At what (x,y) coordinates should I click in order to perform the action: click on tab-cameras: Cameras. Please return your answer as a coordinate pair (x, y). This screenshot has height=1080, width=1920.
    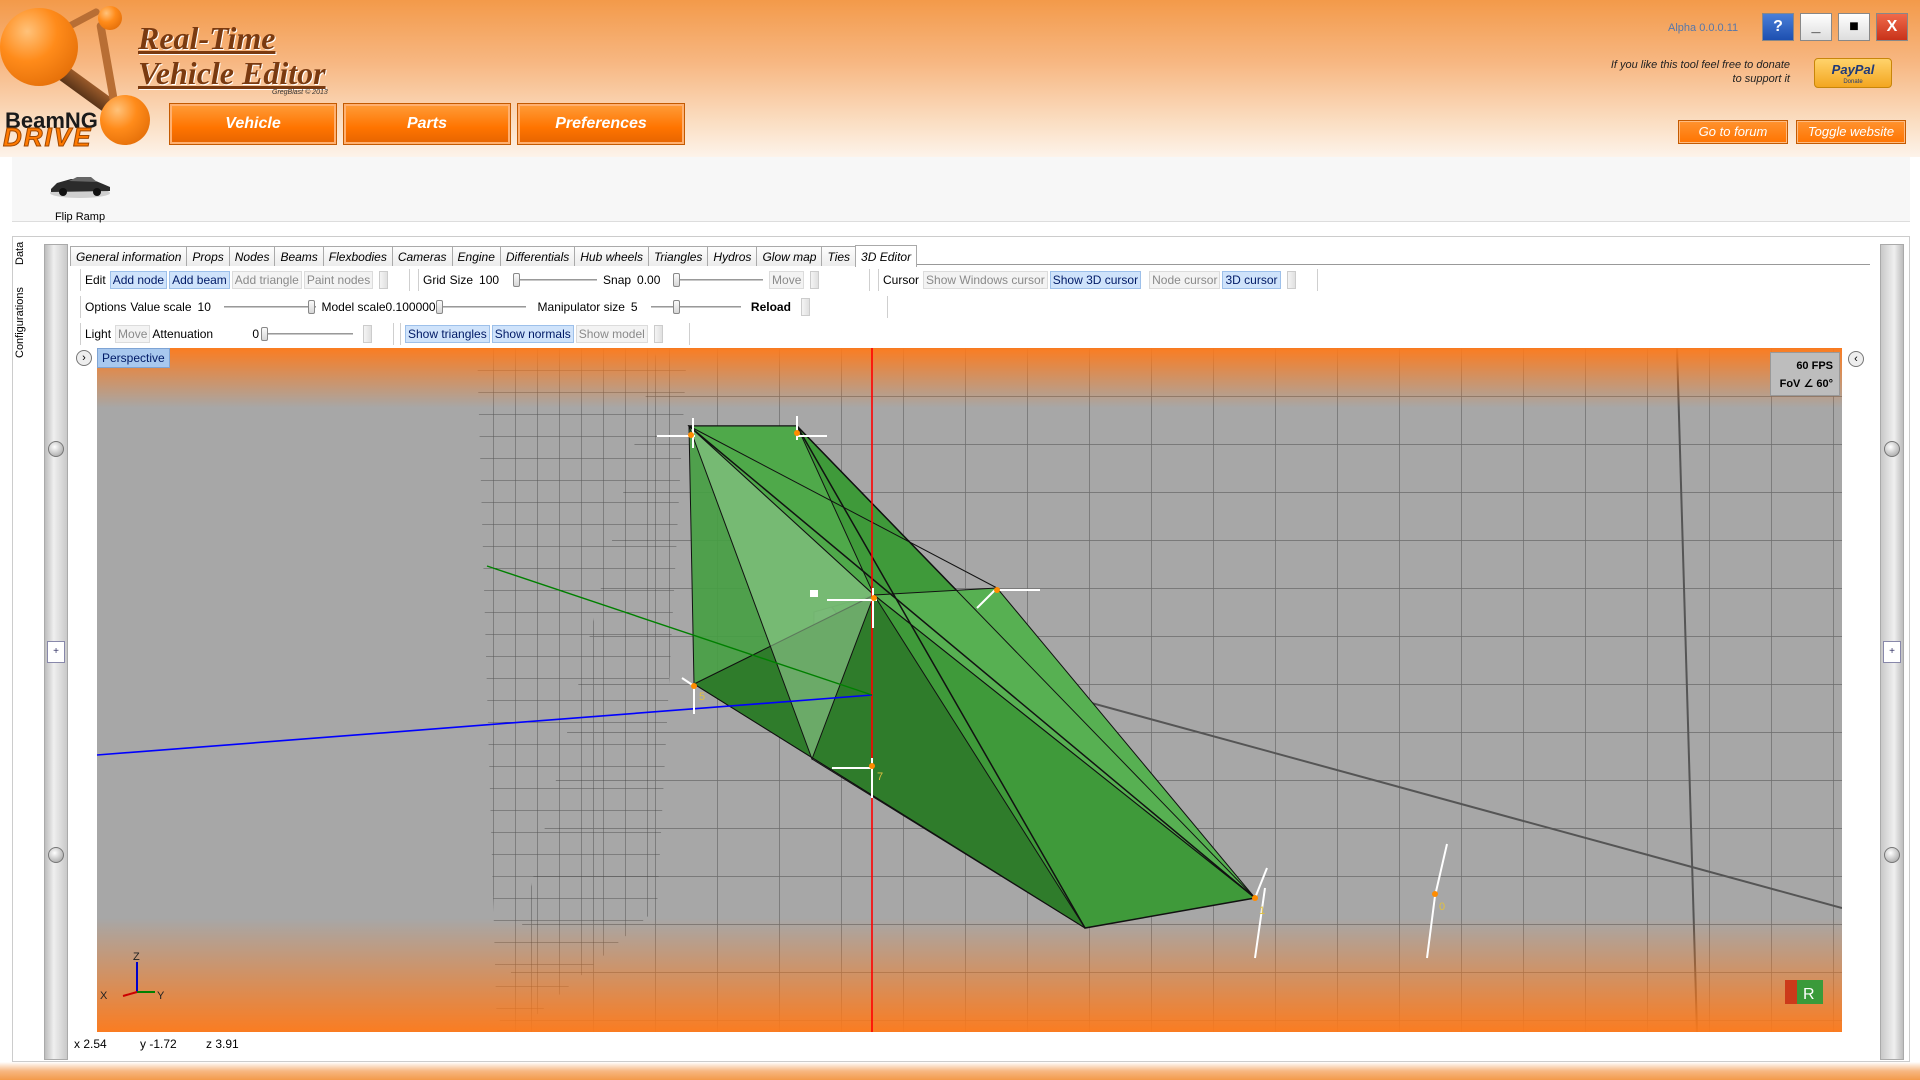
    Looking at the image, I should click on (422, 256).